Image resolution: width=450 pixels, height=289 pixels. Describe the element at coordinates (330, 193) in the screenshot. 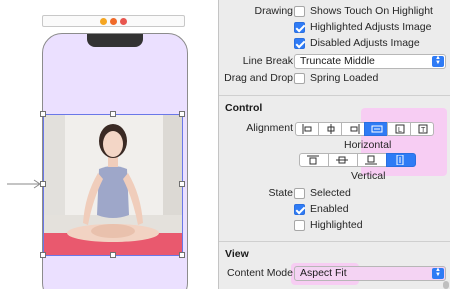

I see `selected-label: Selected` at that location.